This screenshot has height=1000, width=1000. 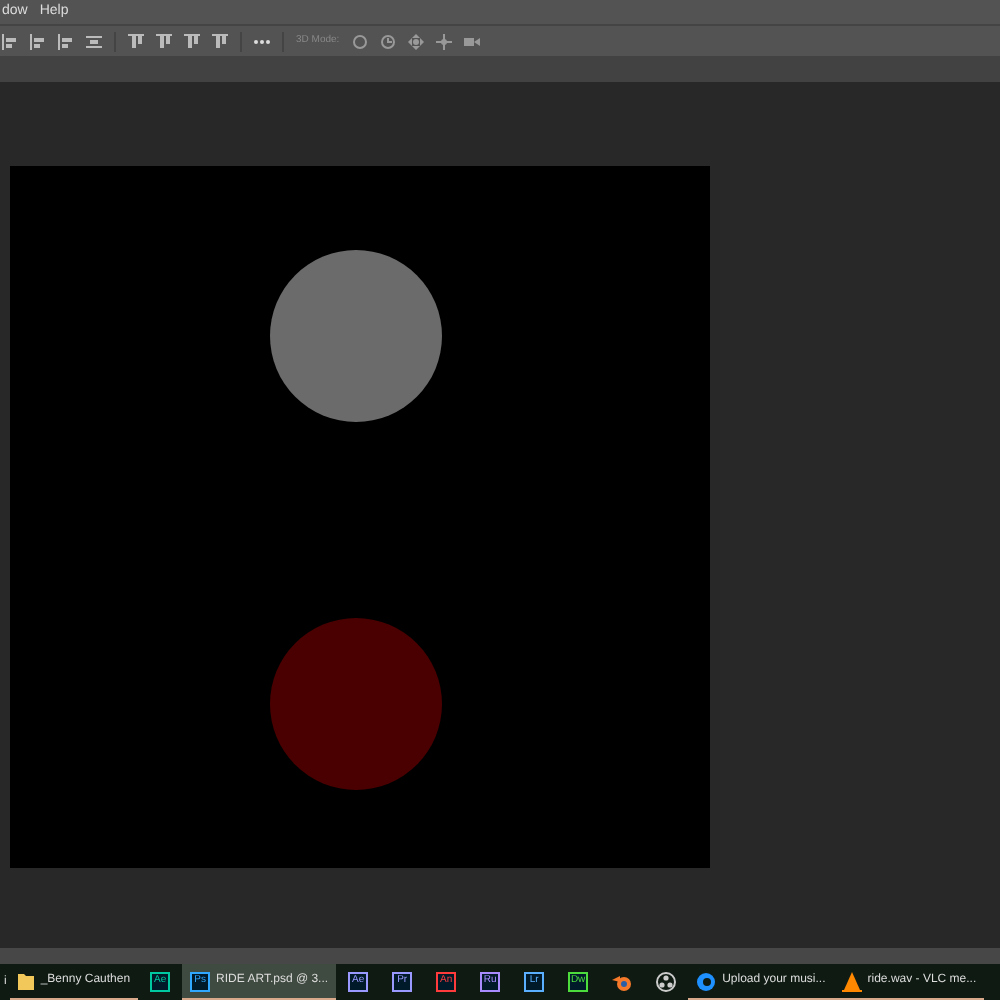 What do you see at coordinates (471, 41) in the screenshot?
I see `camera-icon` at bounding box center [471, 41].